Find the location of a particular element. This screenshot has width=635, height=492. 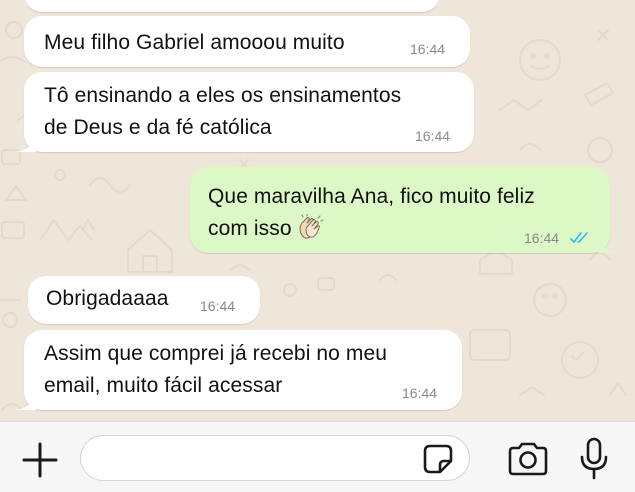

message-text-line-2: email, muito fácil acessar is located at coordinates (163, 385).